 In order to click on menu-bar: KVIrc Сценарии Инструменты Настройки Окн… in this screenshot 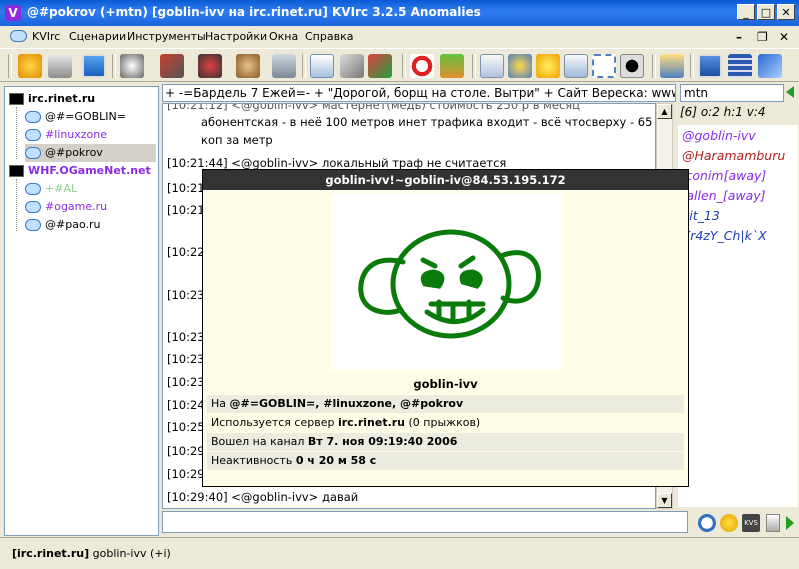, I will do `click(399, 37)`.